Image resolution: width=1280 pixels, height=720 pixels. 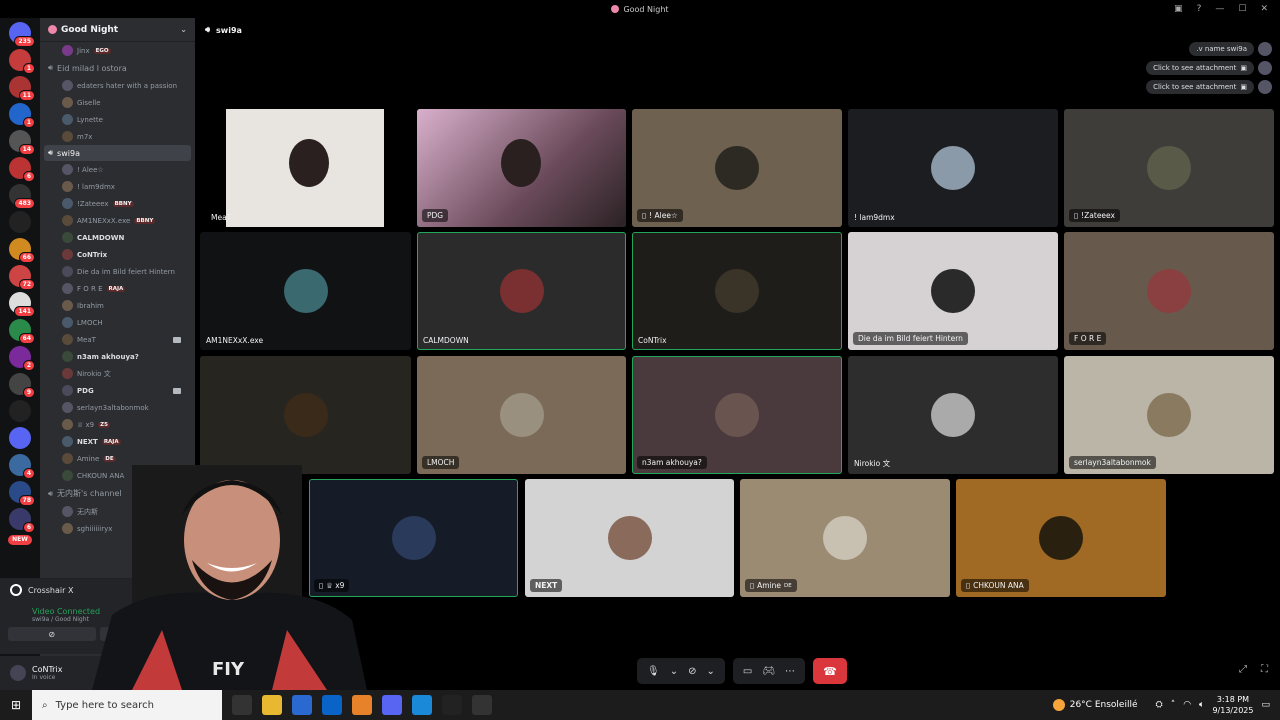 What do you see at coordinates (117, 322) in the screenshot?
I see `sidebar-member: LMOCH` at bounding box center [117, 322].